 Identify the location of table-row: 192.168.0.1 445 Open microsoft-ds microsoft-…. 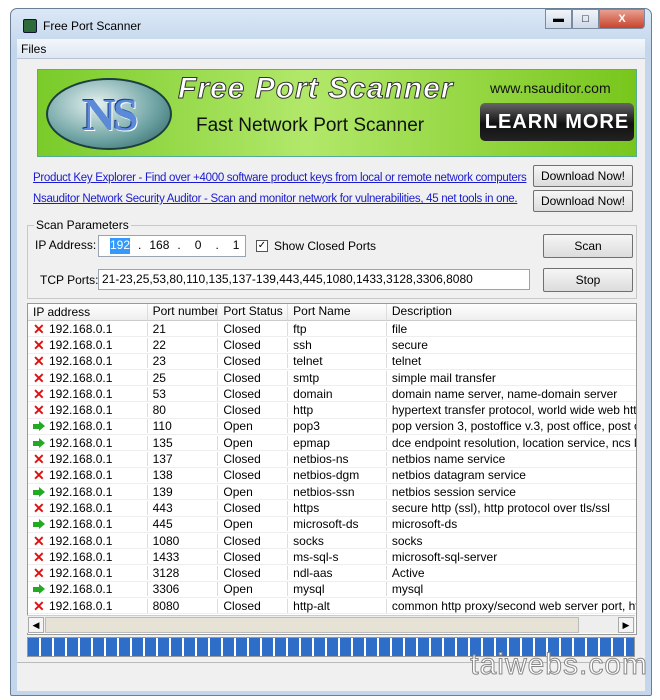
(332, 525).